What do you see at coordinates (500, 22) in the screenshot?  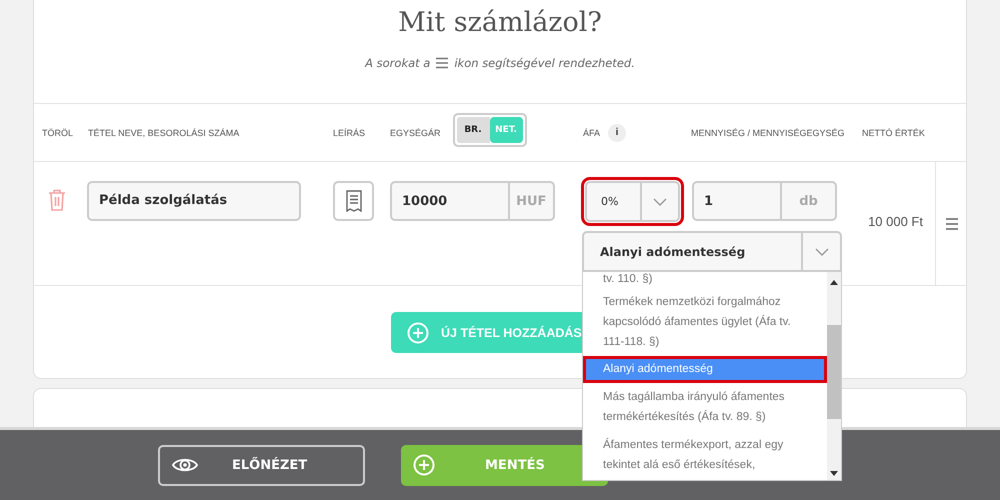 I see `section-title: Mit számlázol?` at bounding box center [500, 22].